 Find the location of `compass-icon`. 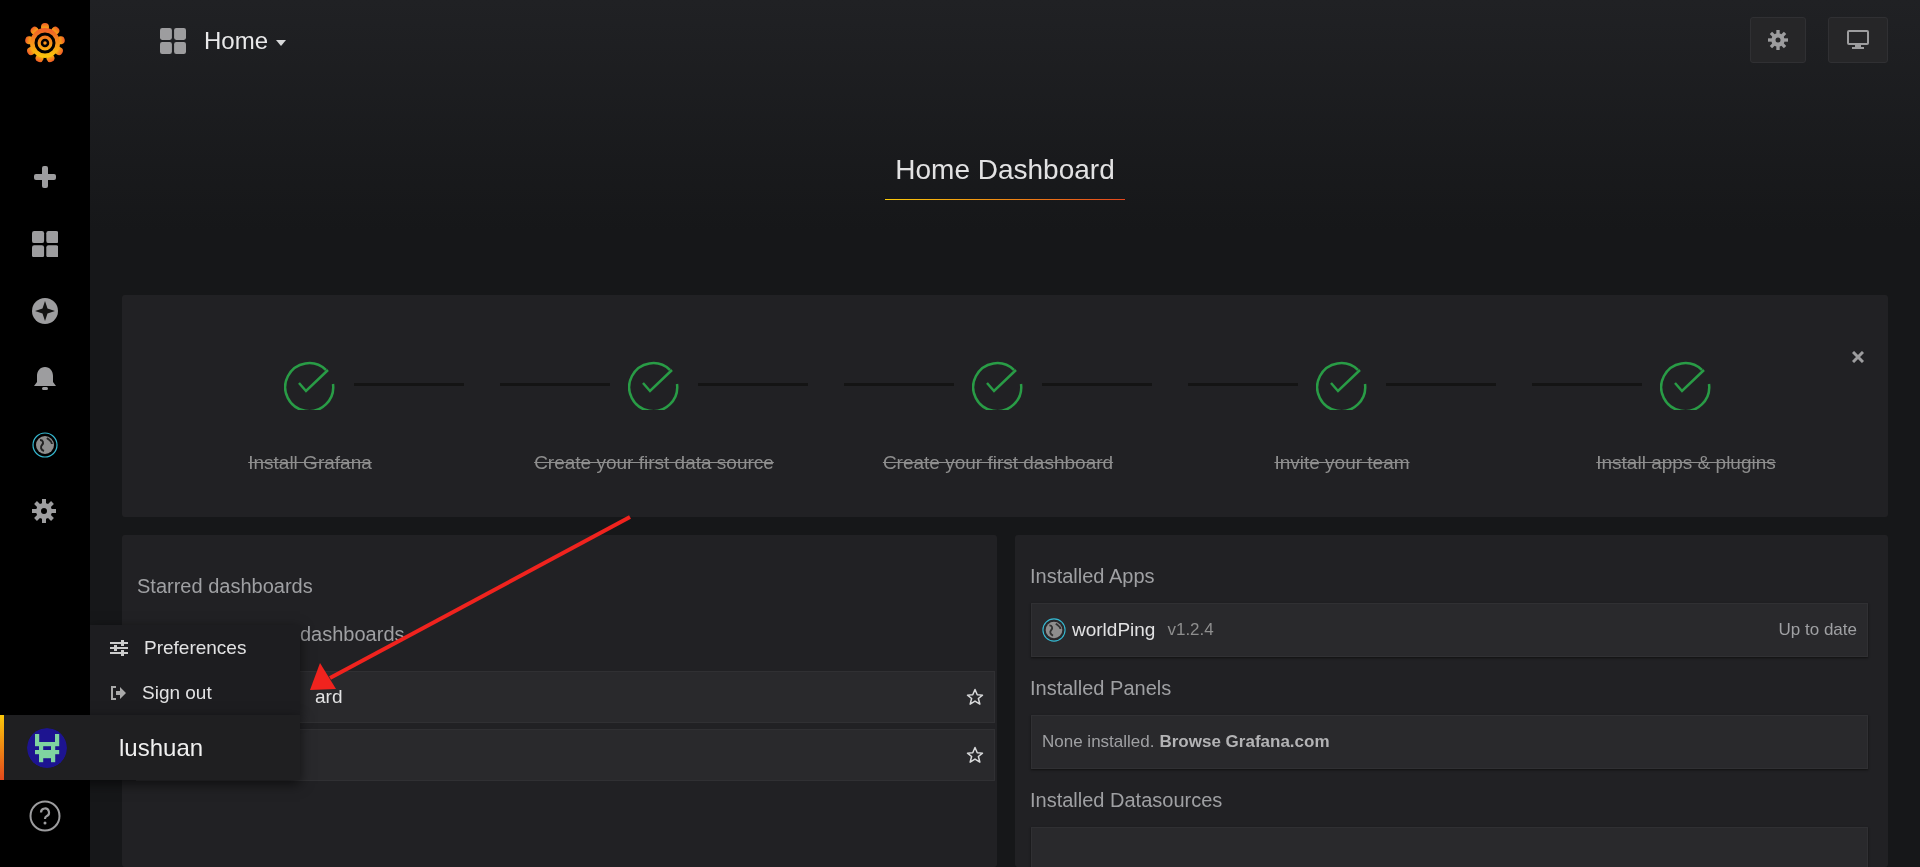

compass-icon is located at coordinates (45, 311).